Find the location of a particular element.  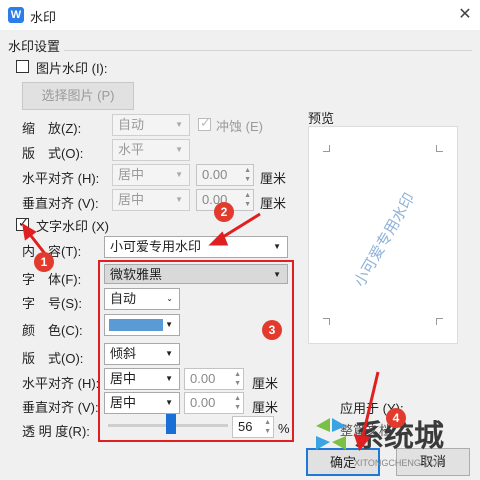

annotation-badge-2: 2 is located at coordinates (224, 212).